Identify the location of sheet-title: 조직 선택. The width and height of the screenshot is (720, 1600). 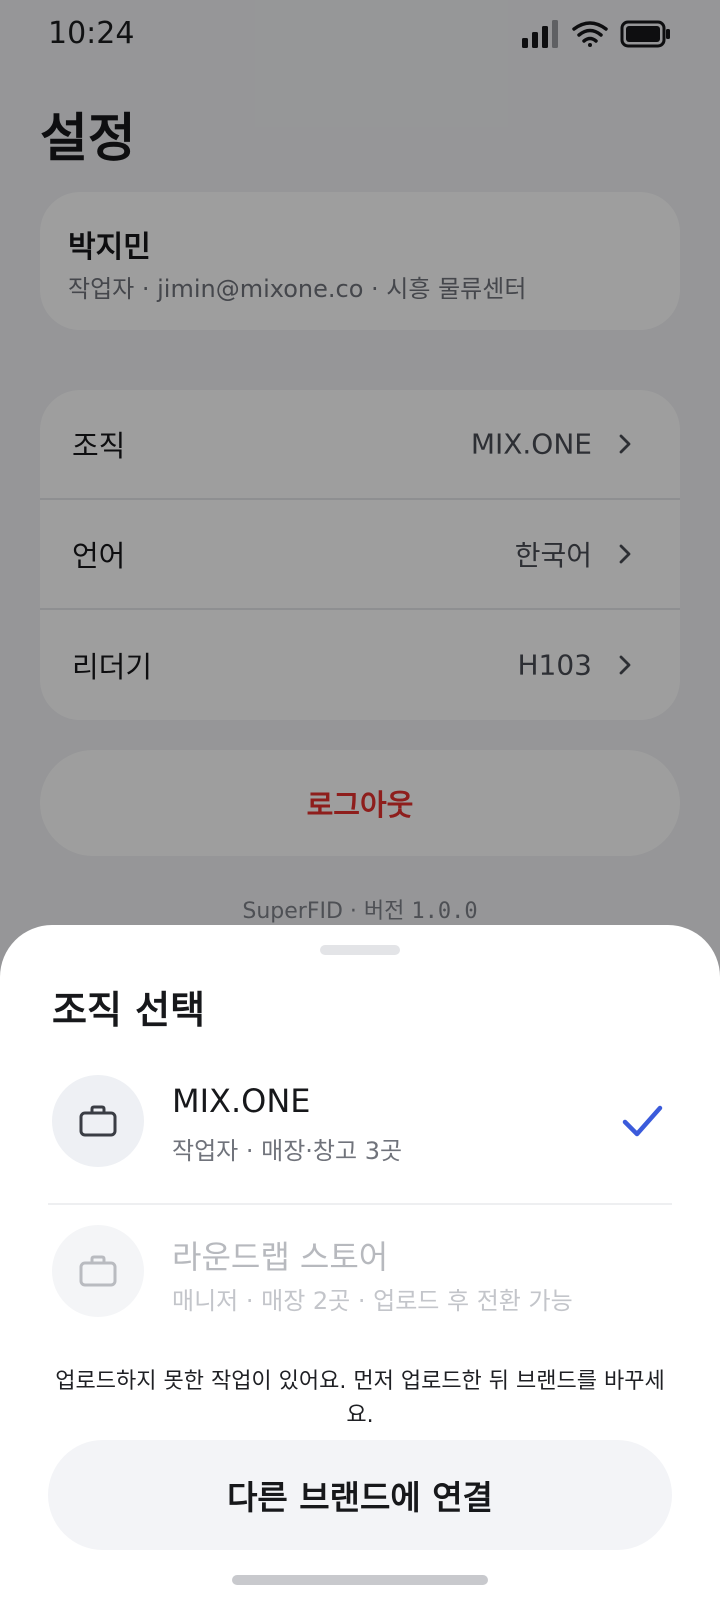
(129, 1010).